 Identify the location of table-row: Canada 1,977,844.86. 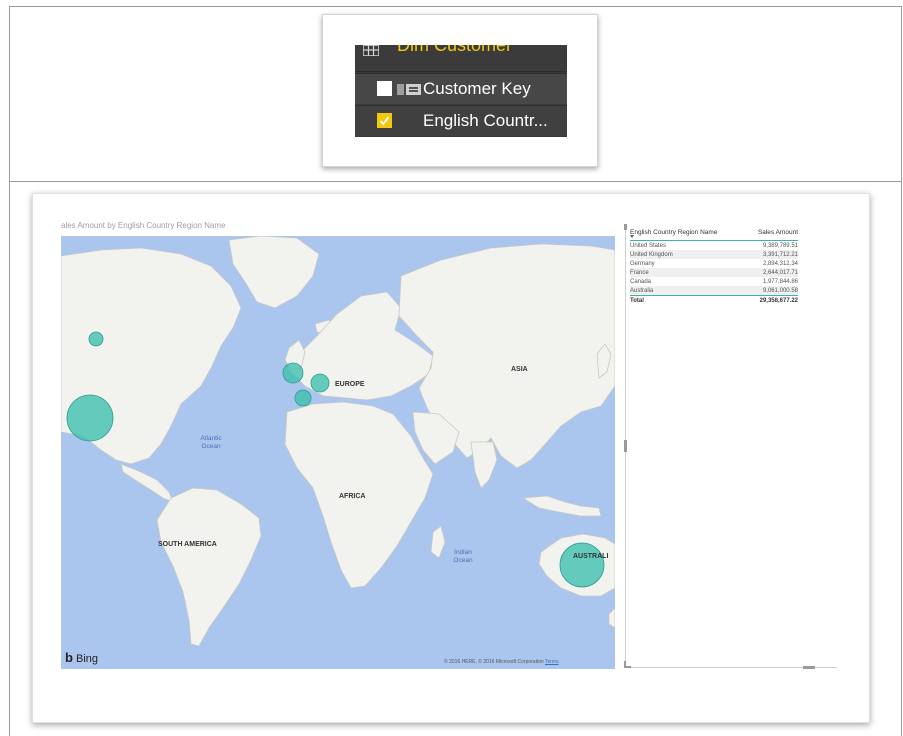
(714, 281).